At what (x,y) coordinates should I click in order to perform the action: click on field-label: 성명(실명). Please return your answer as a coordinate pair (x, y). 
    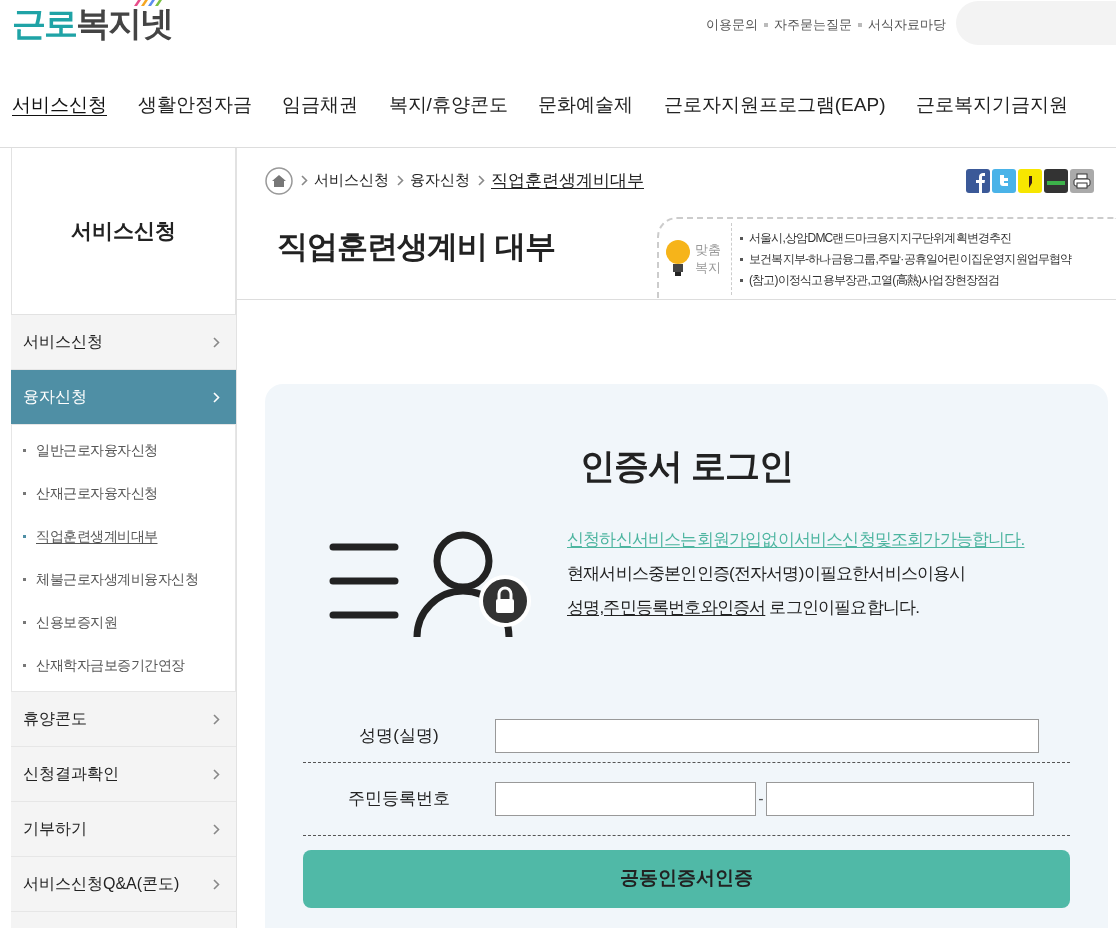
    Looking at the image, I should click on (399, 736).